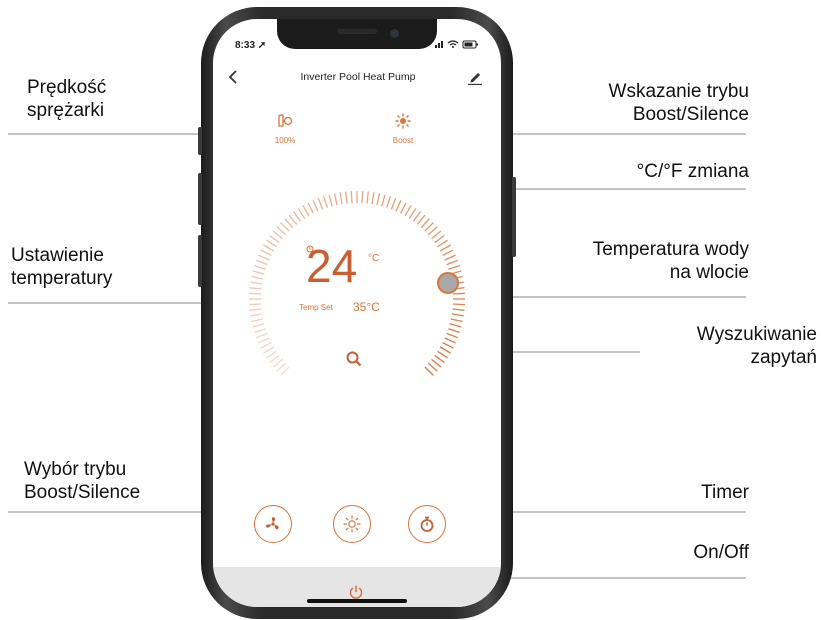  What do you see at coordinates (678, 91) in the screenshot?
I see `annotation-line: Wskazanie trybu` at bounding box center [678, 91].